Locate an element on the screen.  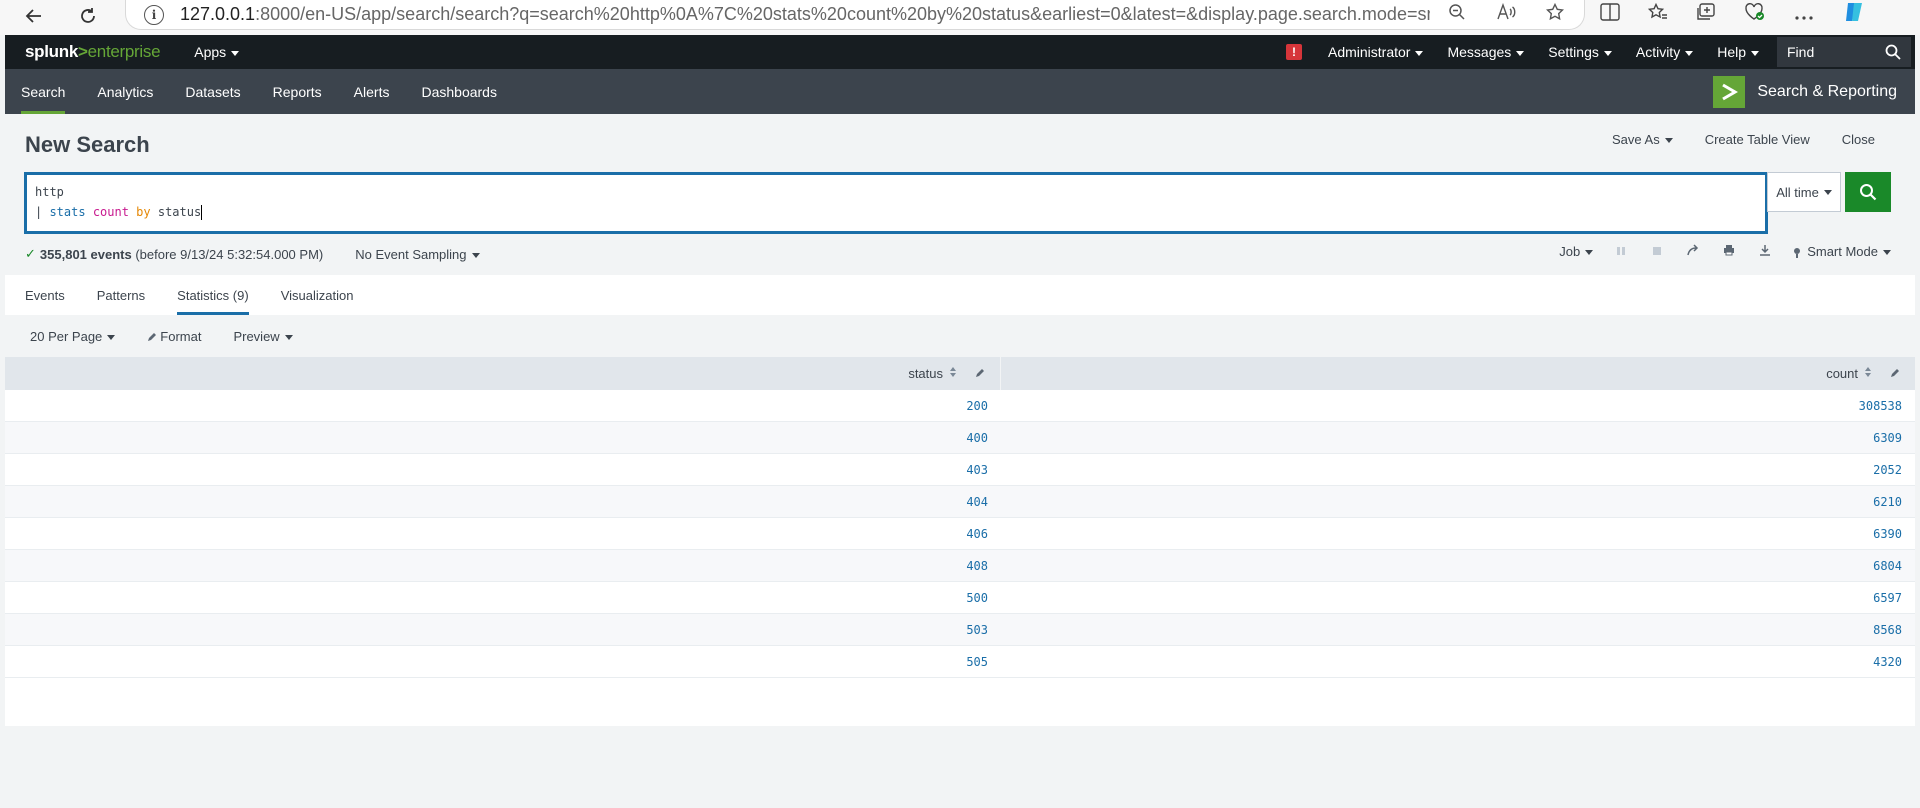
cell-status: 505 is located at coordinates (503, 661).